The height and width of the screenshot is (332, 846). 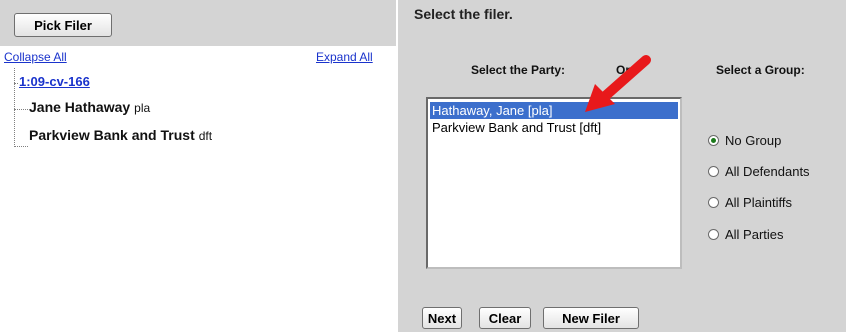 I want to click on clear-button: Clear, so click(x=505, y=318).